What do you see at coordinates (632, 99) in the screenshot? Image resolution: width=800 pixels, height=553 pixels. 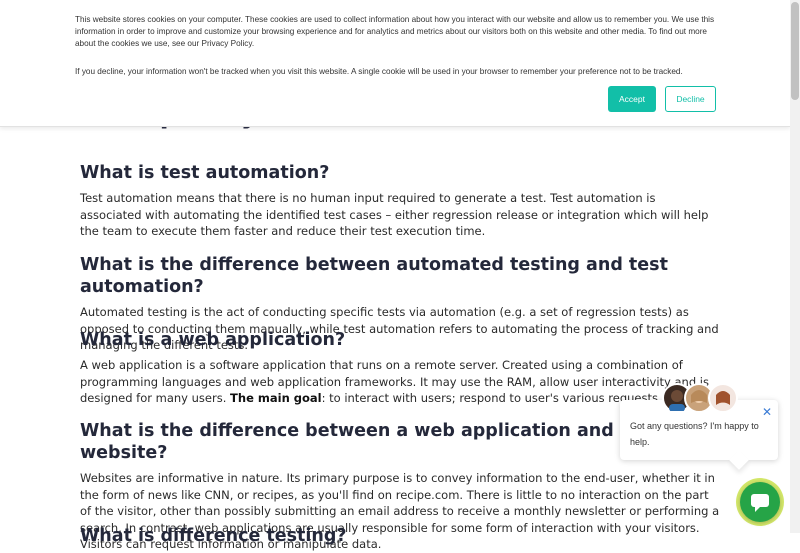 I see `accept-button: Accept` at bounding box center [632, 99].